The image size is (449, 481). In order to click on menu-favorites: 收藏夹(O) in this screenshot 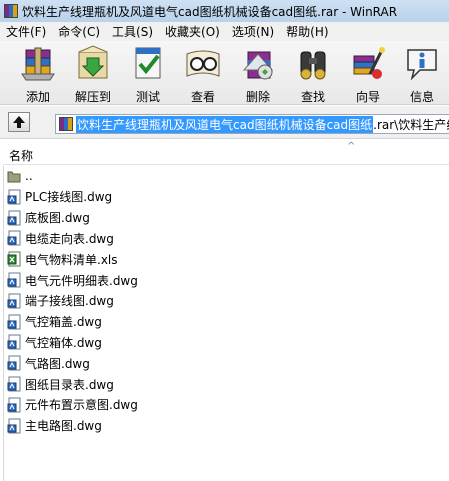, I will do `click(192, 31)`.